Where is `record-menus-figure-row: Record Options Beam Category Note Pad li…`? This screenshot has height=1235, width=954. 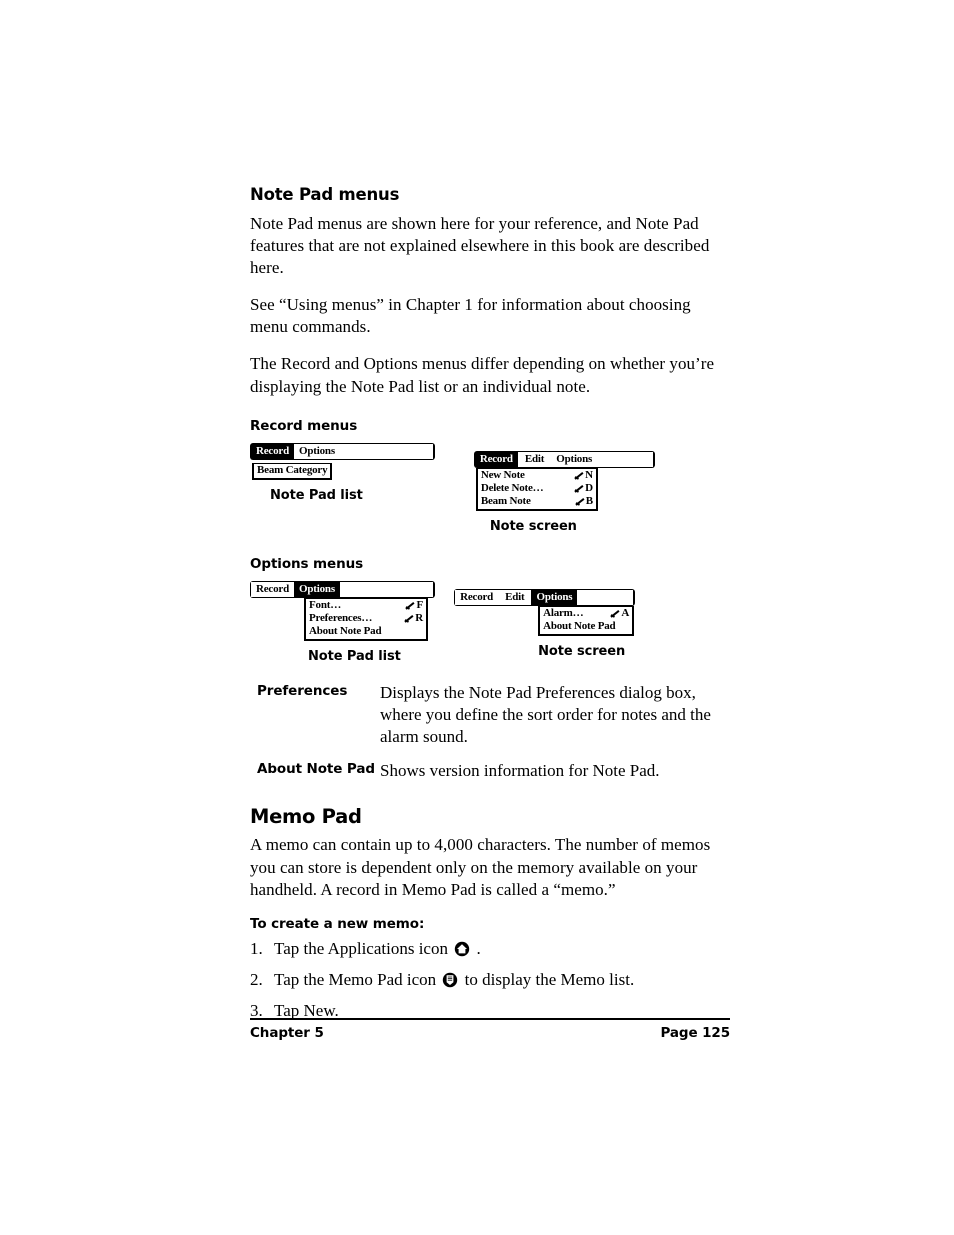
record-menus-figure-row: Record Options Beam Category Note Pad li… is located at coordinates (490, 487).